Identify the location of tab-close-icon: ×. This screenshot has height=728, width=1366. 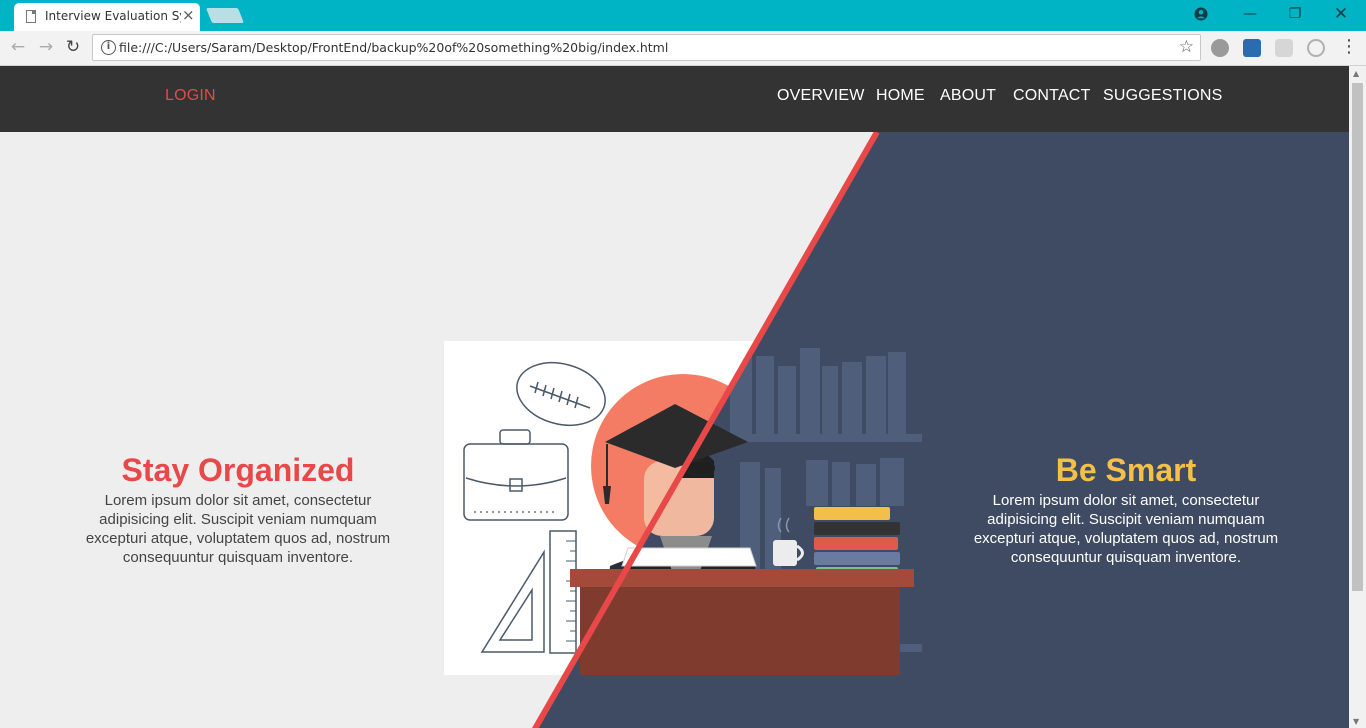
(188, 15).